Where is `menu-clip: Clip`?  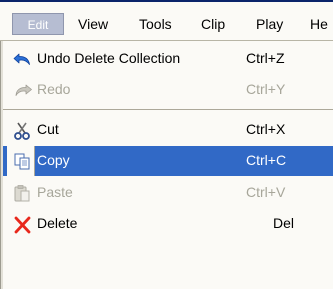
menu-clip: Clip is located at coordinates (213, 25).